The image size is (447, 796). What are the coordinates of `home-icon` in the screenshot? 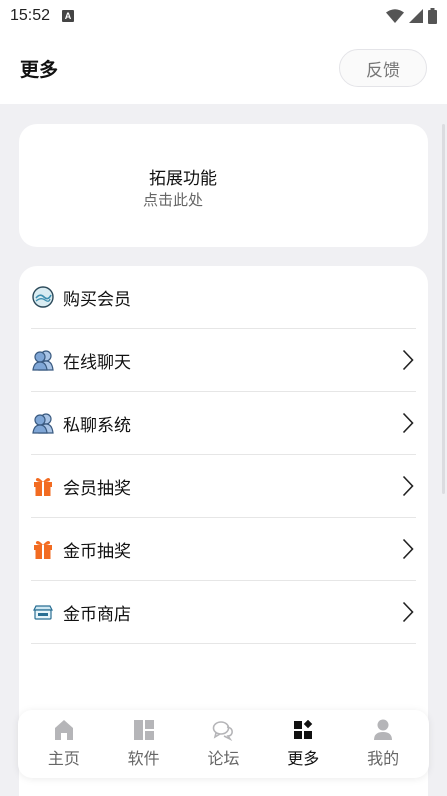 It's located at (64, 730).